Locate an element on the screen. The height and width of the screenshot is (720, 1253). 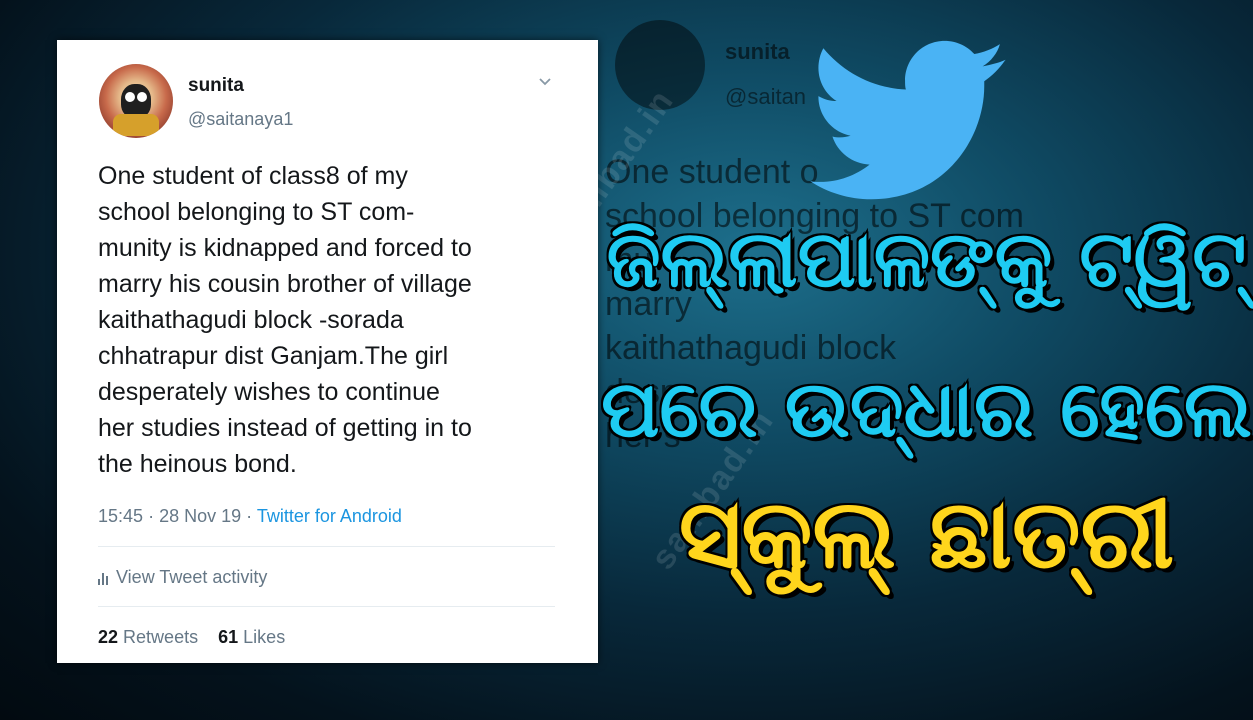
activity-label: View Tweet activity is located at coordinates (192, 577).